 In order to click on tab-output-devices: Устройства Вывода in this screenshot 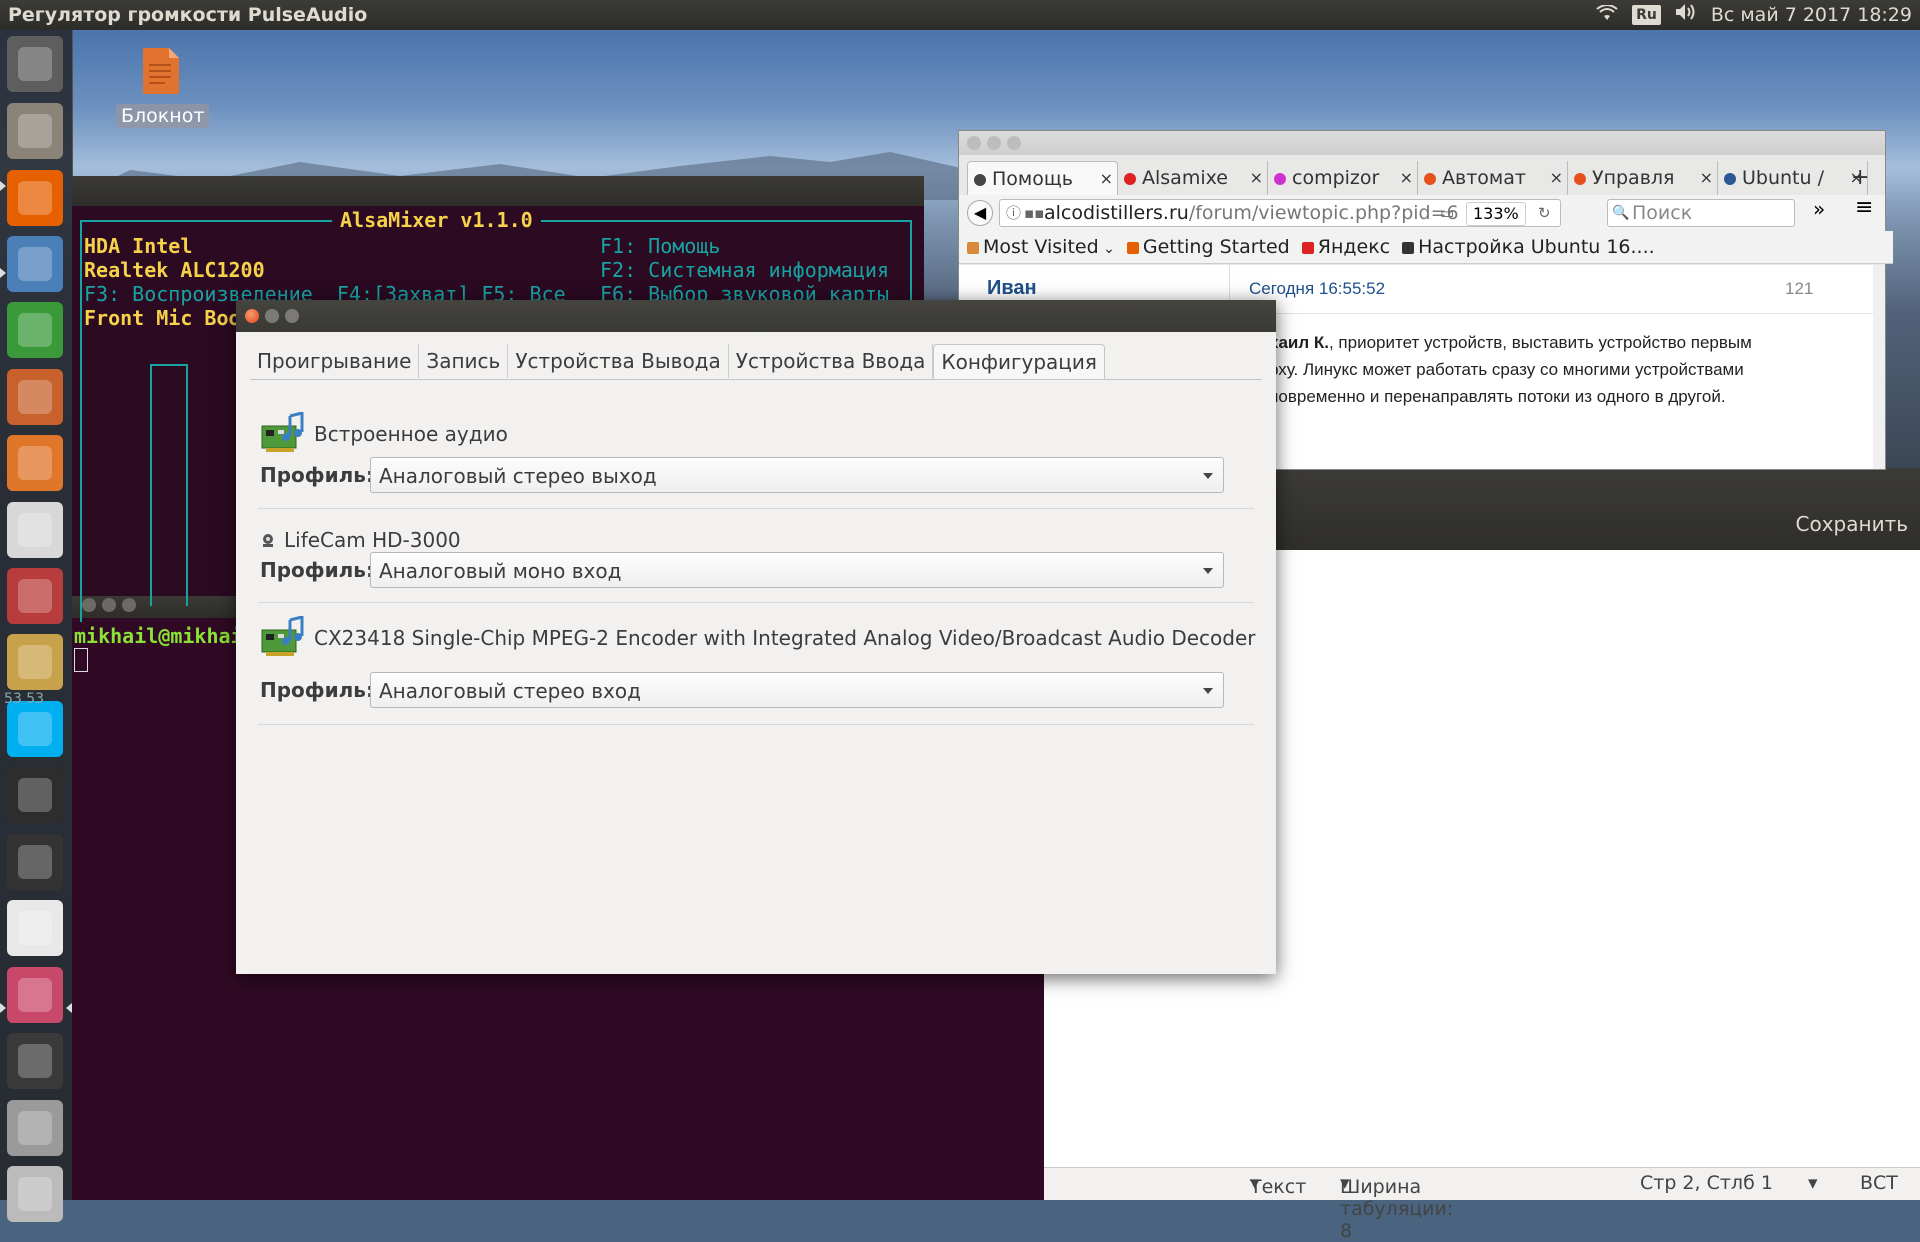, I will do `click(618, 361)`.